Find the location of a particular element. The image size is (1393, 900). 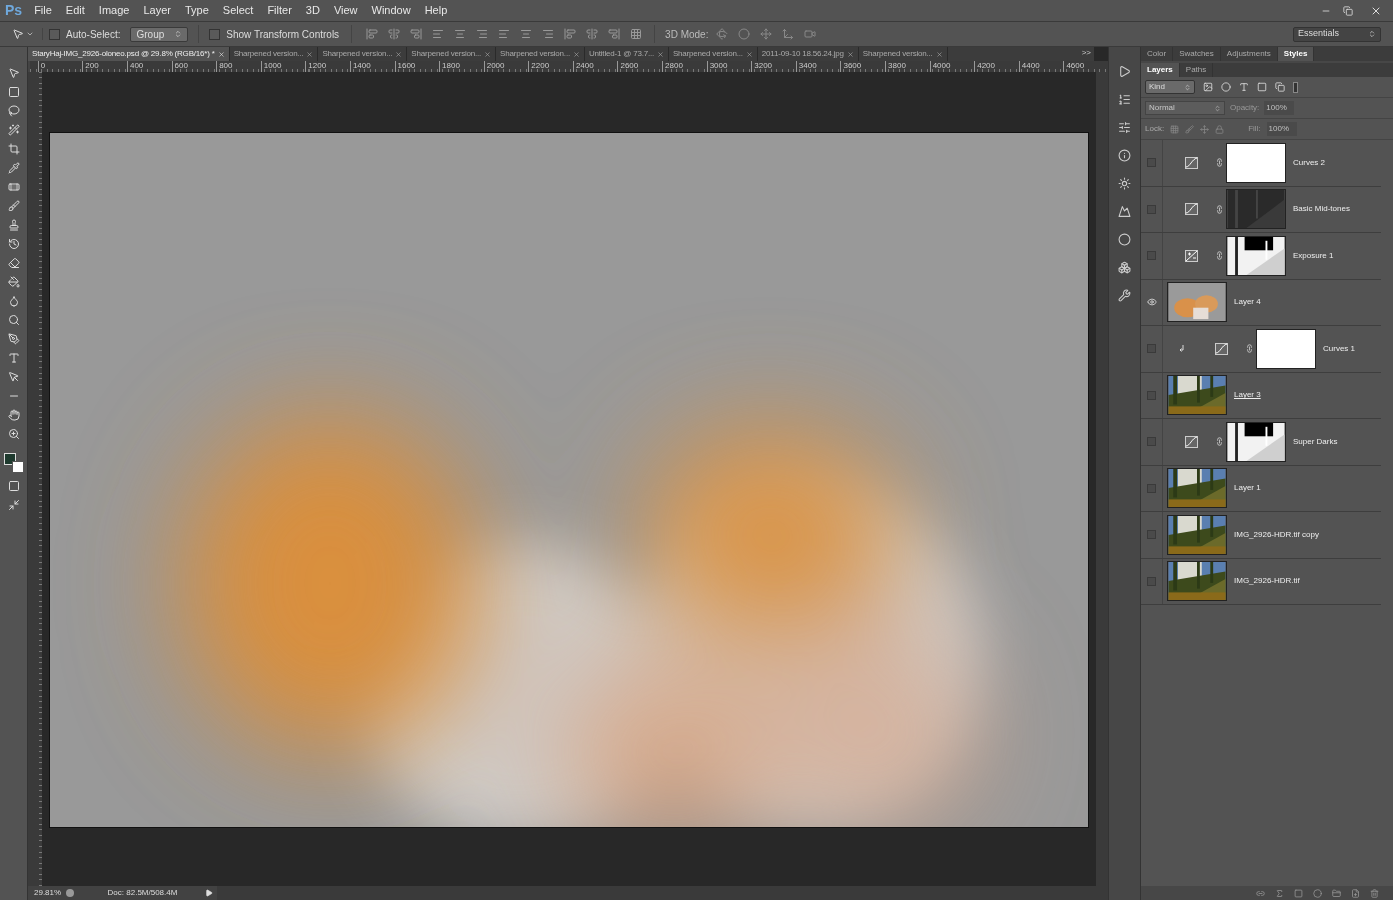

hand-tool-icon is located at coordinates (13, 415).